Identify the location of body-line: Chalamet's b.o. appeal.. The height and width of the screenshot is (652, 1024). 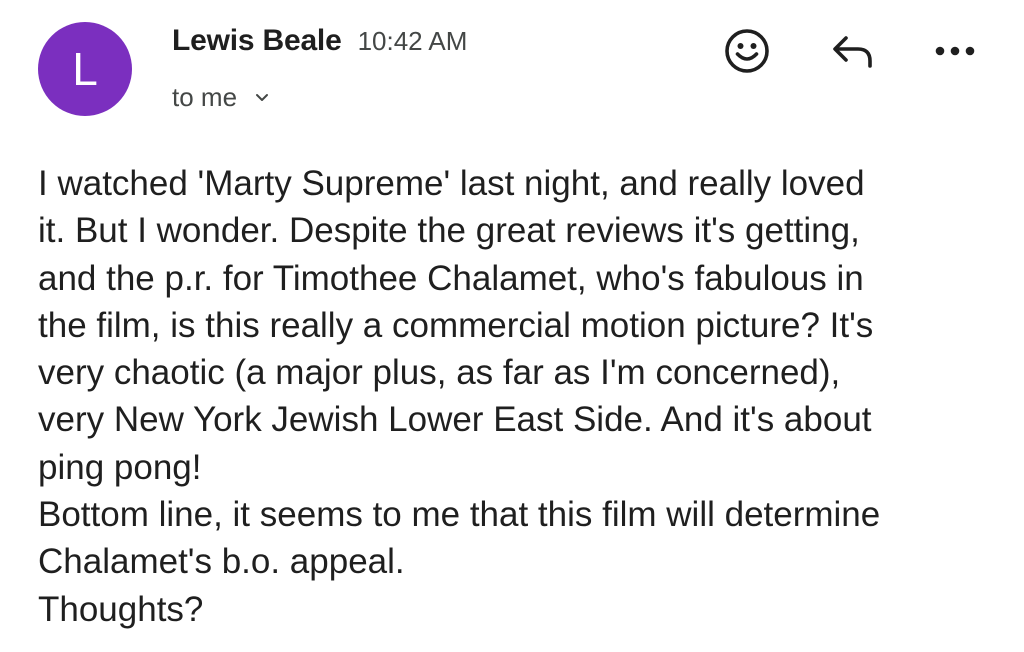
(221, 562).